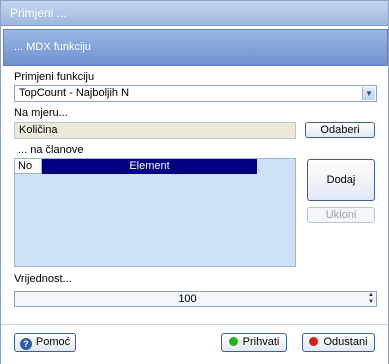  I want to click on green-dot-icon, so click(233, 341).